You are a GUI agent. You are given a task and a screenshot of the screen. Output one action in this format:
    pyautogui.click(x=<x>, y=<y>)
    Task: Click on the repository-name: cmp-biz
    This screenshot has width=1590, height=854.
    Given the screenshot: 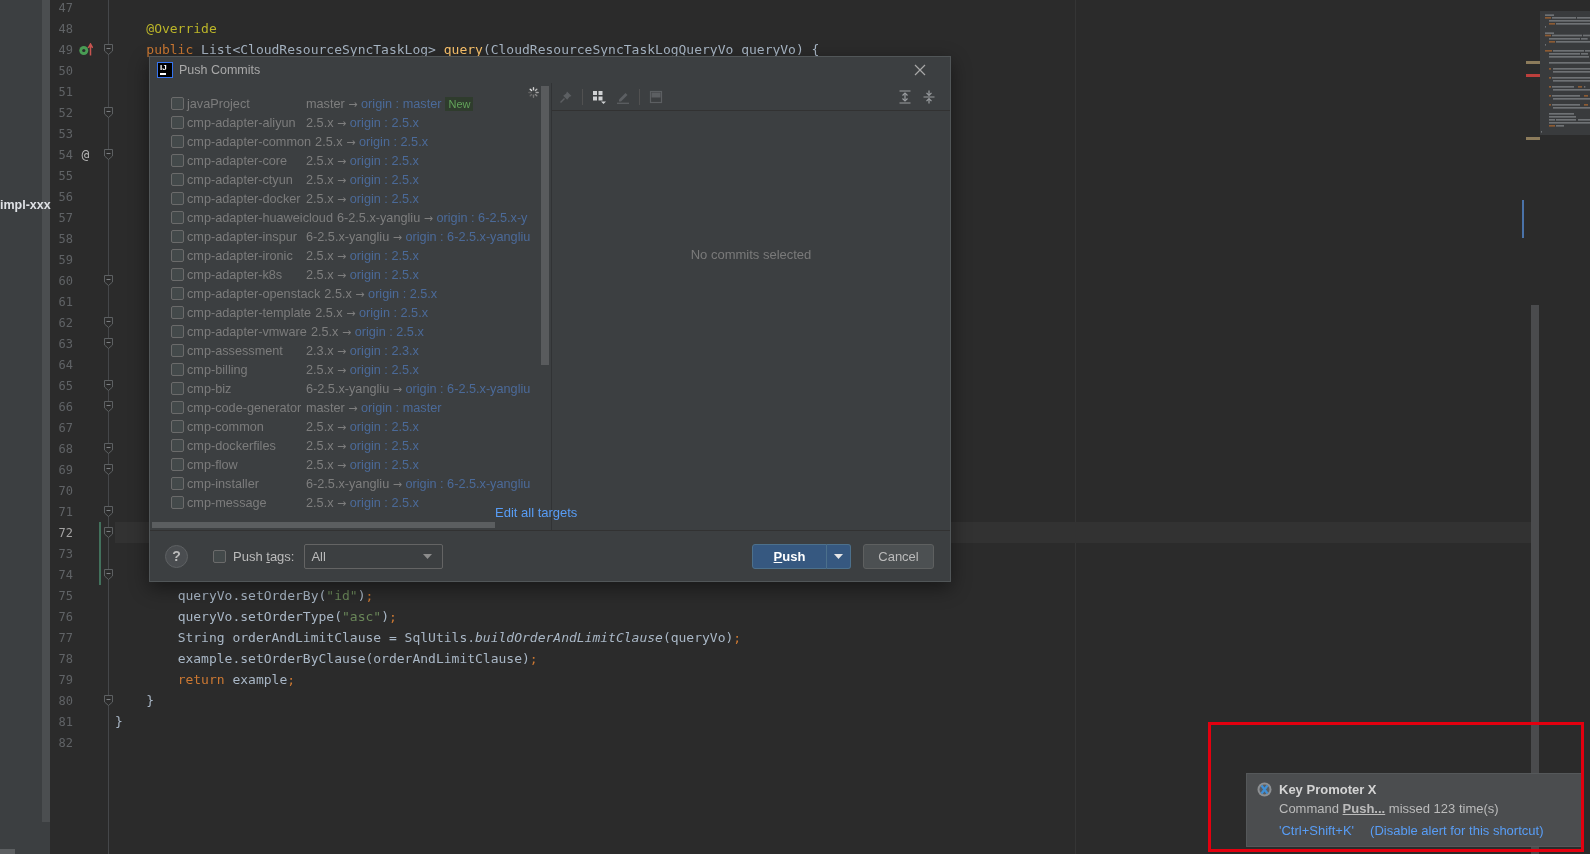 What is the action you would take?
    pyautogui.click(x=210, y=388)
    